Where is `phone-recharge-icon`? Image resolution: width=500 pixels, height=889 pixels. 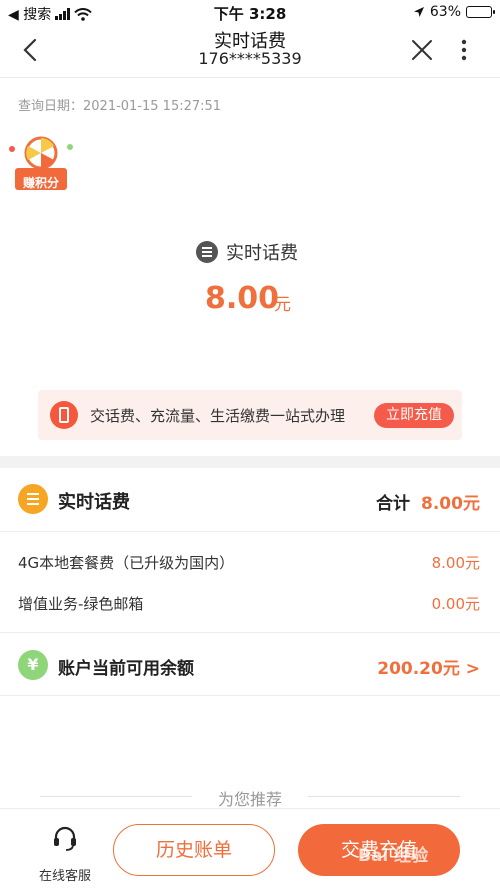 phone-recharge-icon is located at coordinates (64, 415).